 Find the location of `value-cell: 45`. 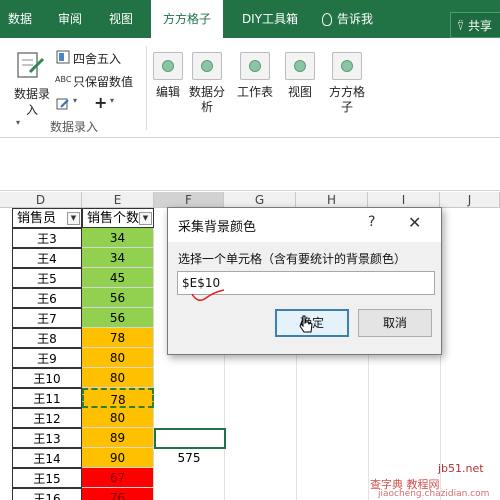

value-cell: 45 is located at coordinates (118, 278).